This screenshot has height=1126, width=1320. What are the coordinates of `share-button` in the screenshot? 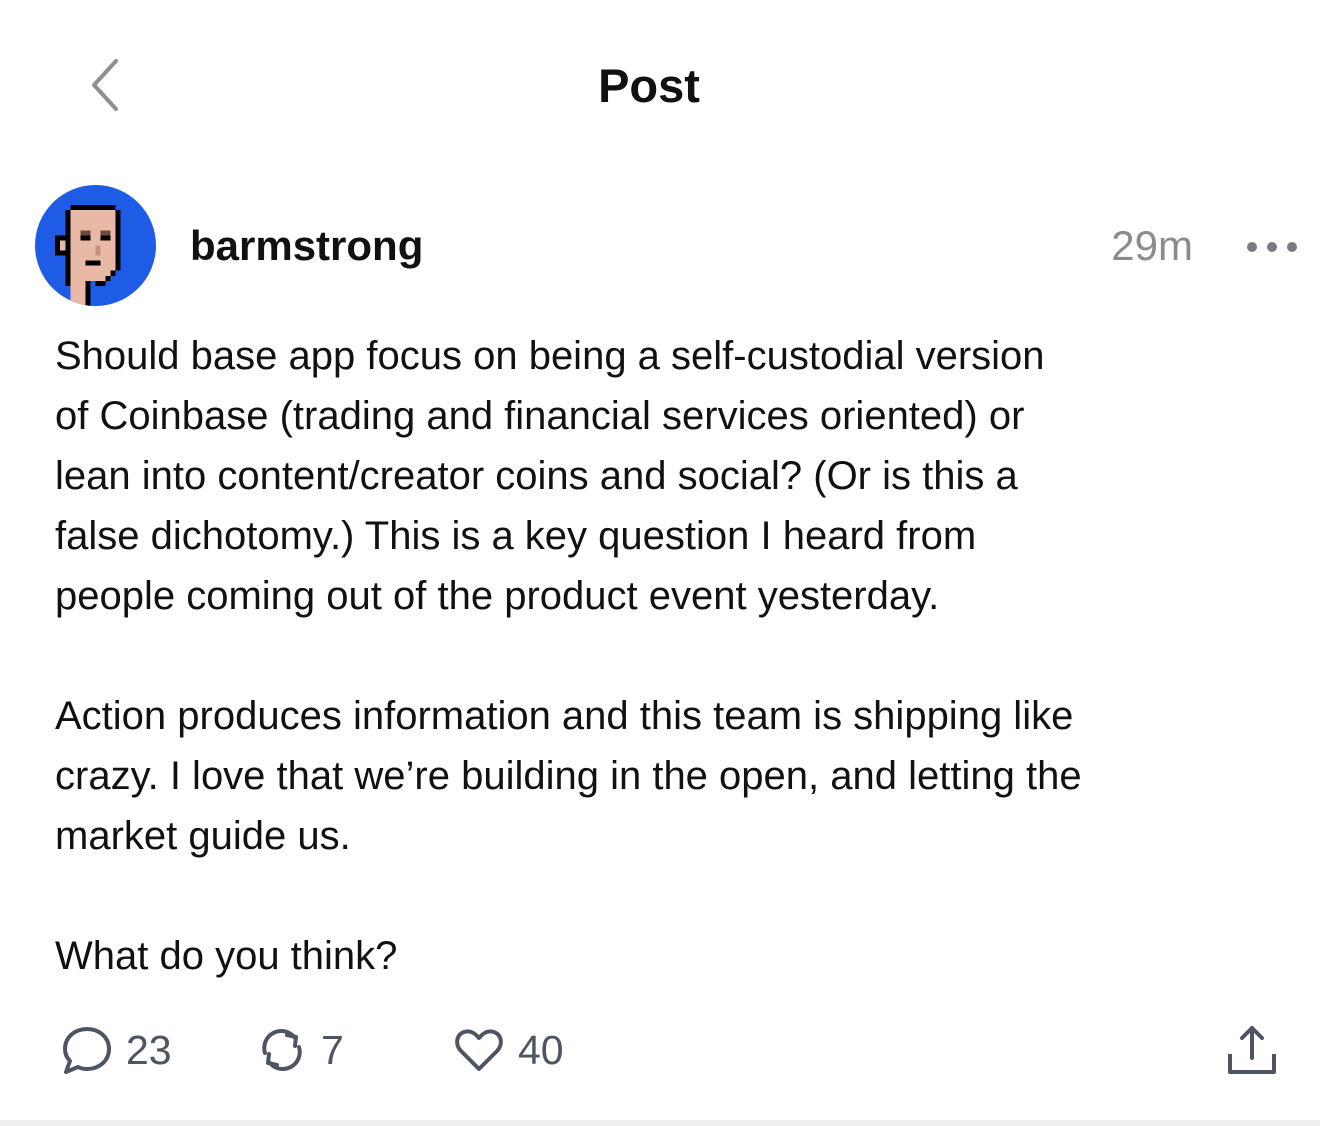 It's located at (1252, 1050).